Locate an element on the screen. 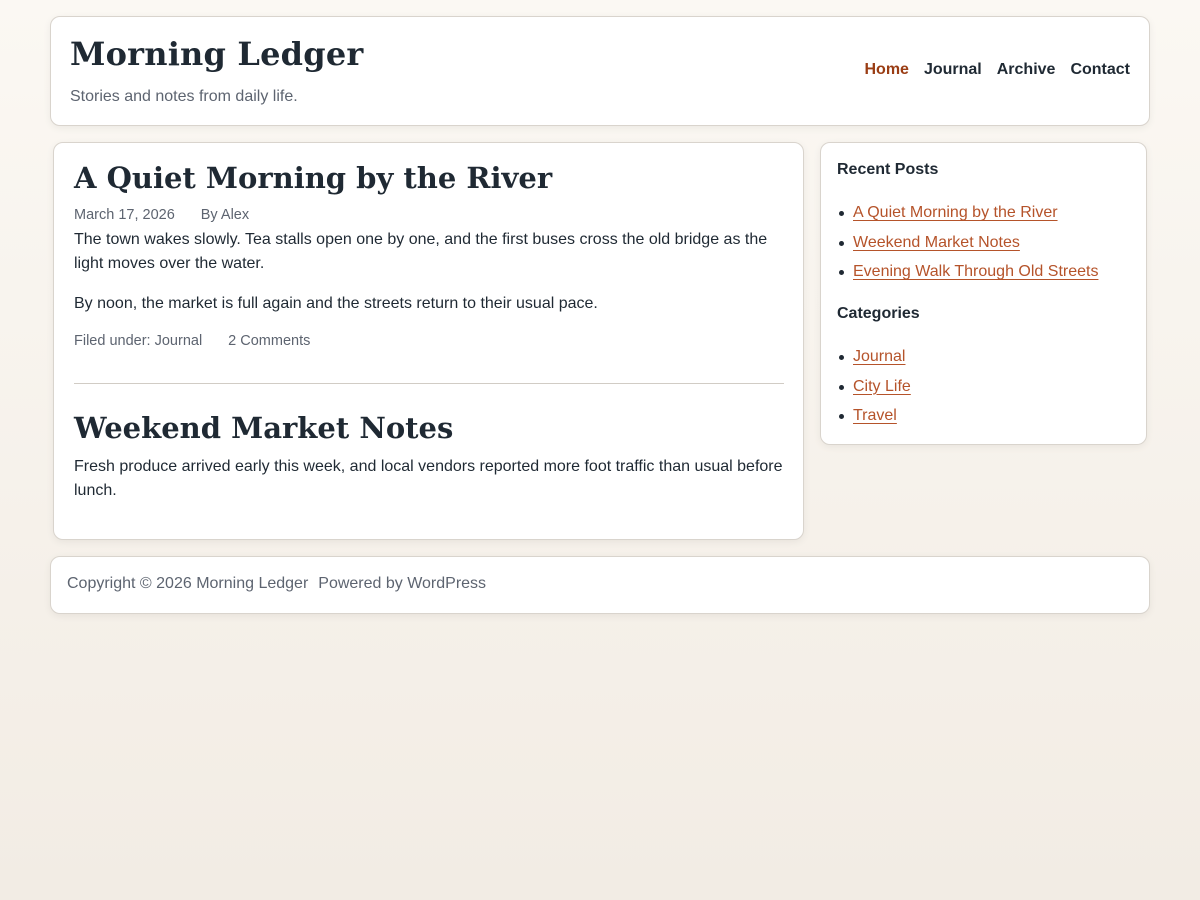 This screenshot has height=900, width=1200. post-comments-link: 2 Comments is located at coordinates (269, 341).